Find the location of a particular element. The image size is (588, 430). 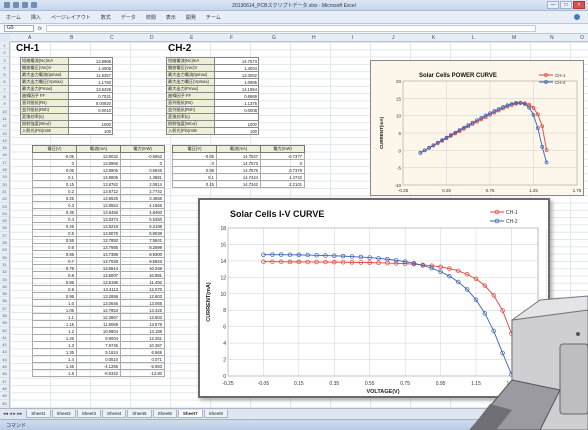

row-header: 40 is located at coordinates (4, 330).